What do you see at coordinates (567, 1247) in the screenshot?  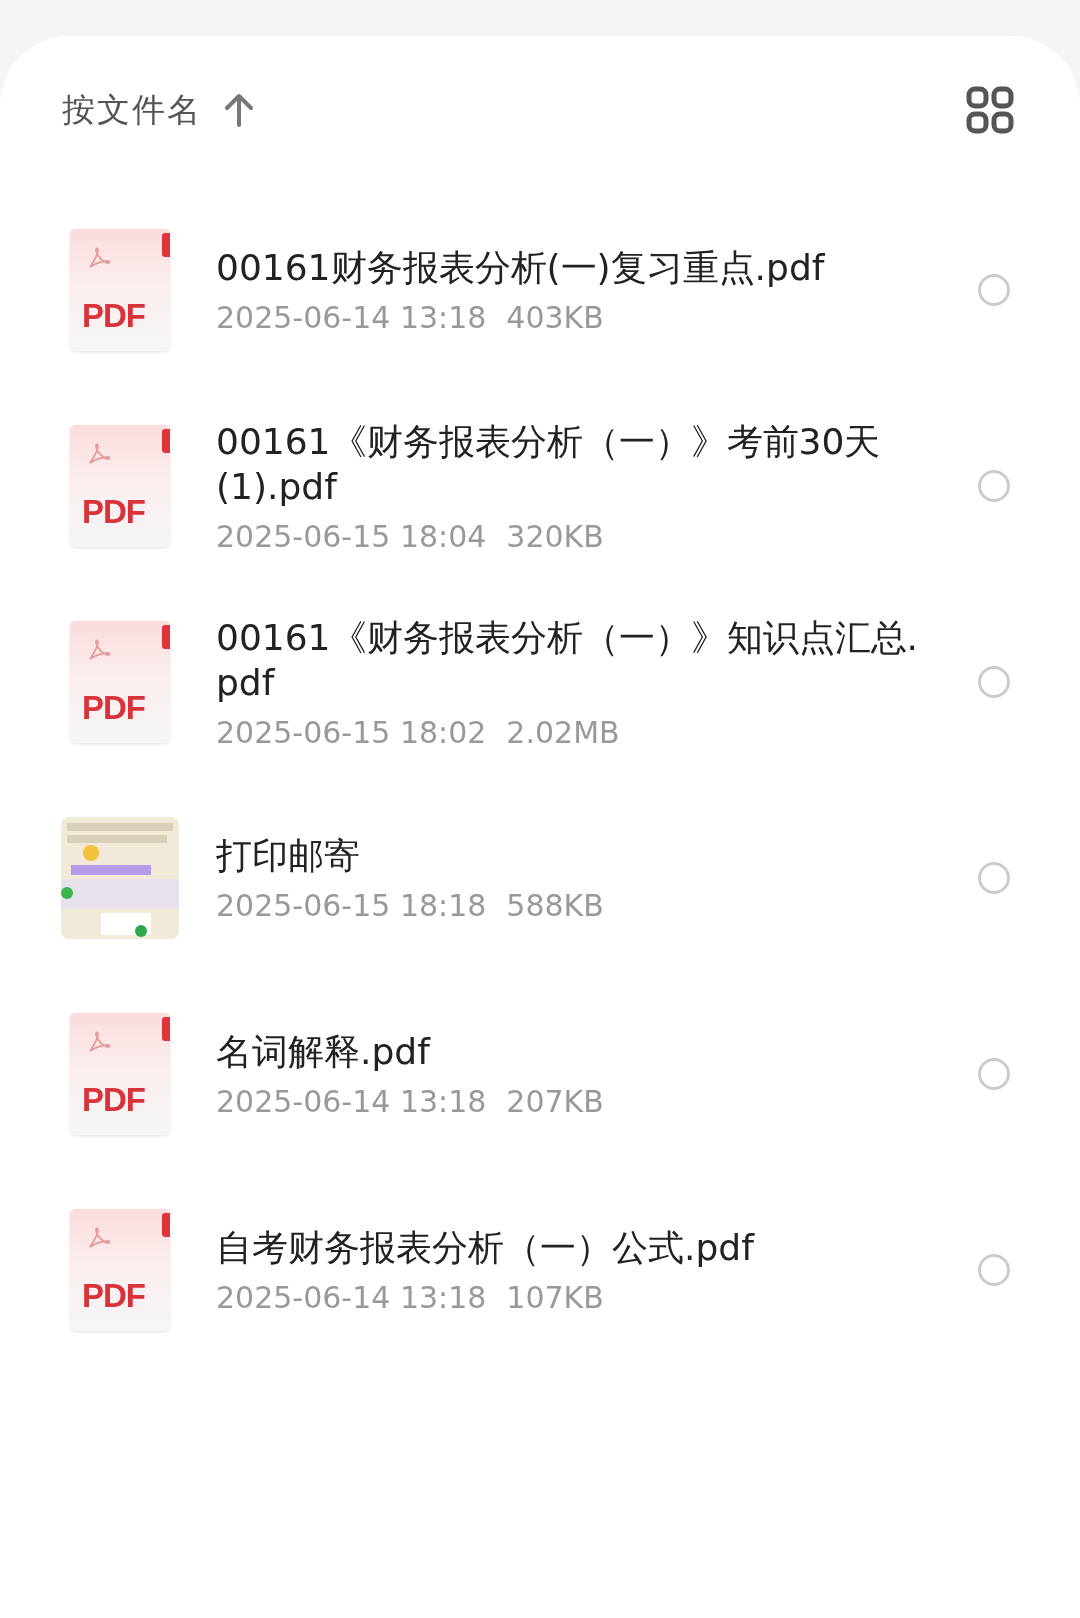 I see `file-name: 自考财务报表分析（一）公式.pdf` at bounding box center [567, 1247].